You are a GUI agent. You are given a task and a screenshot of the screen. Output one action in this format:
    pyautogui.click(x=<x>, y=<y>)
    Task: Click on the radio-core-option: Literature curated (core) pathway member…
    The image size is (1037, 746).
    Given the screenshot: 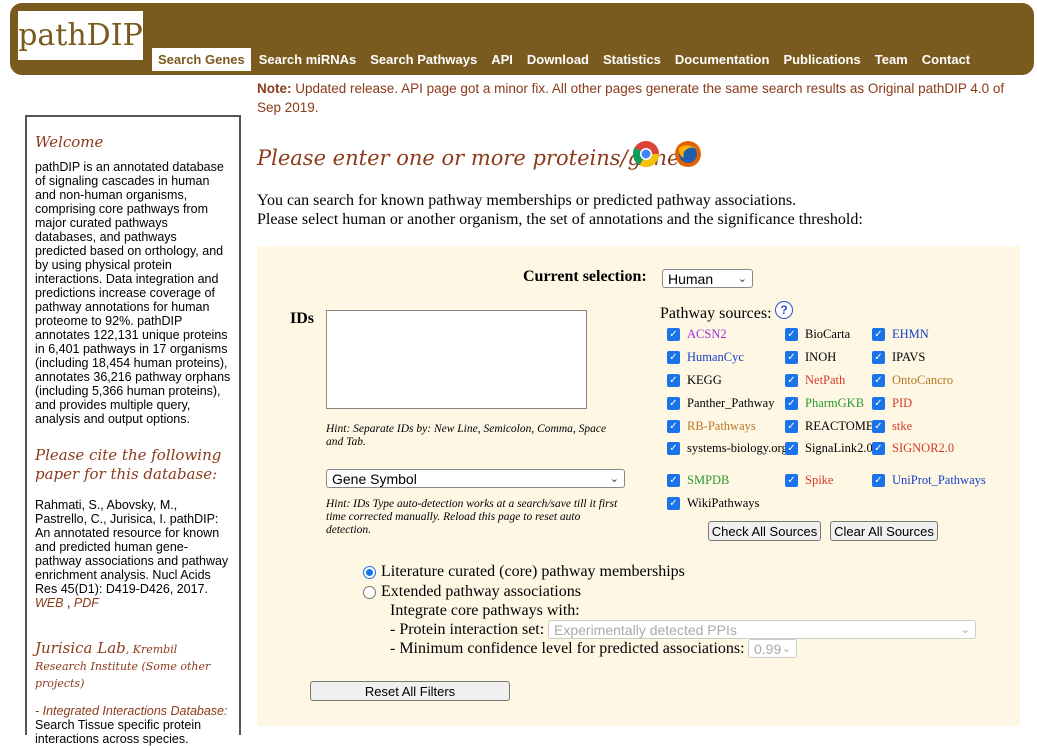 What is the action you would take?
    pyautogui.click(x=524, y=572)
    